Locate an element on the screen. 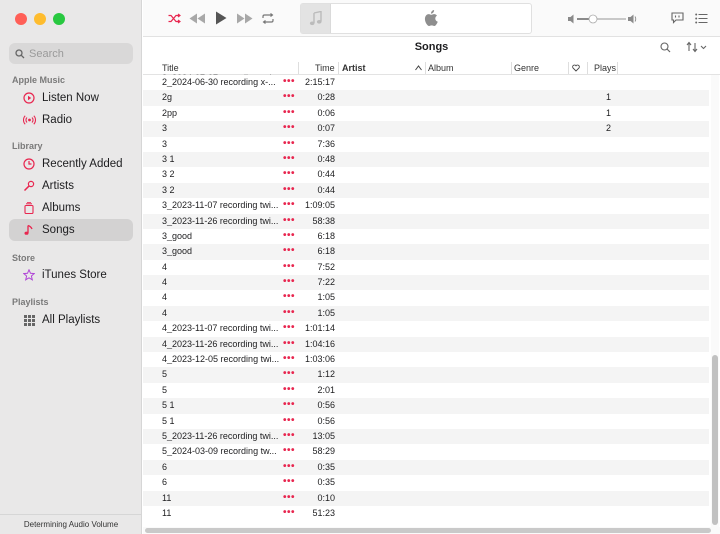  column-header-genre: Genre is located at coordinates (526, 68).